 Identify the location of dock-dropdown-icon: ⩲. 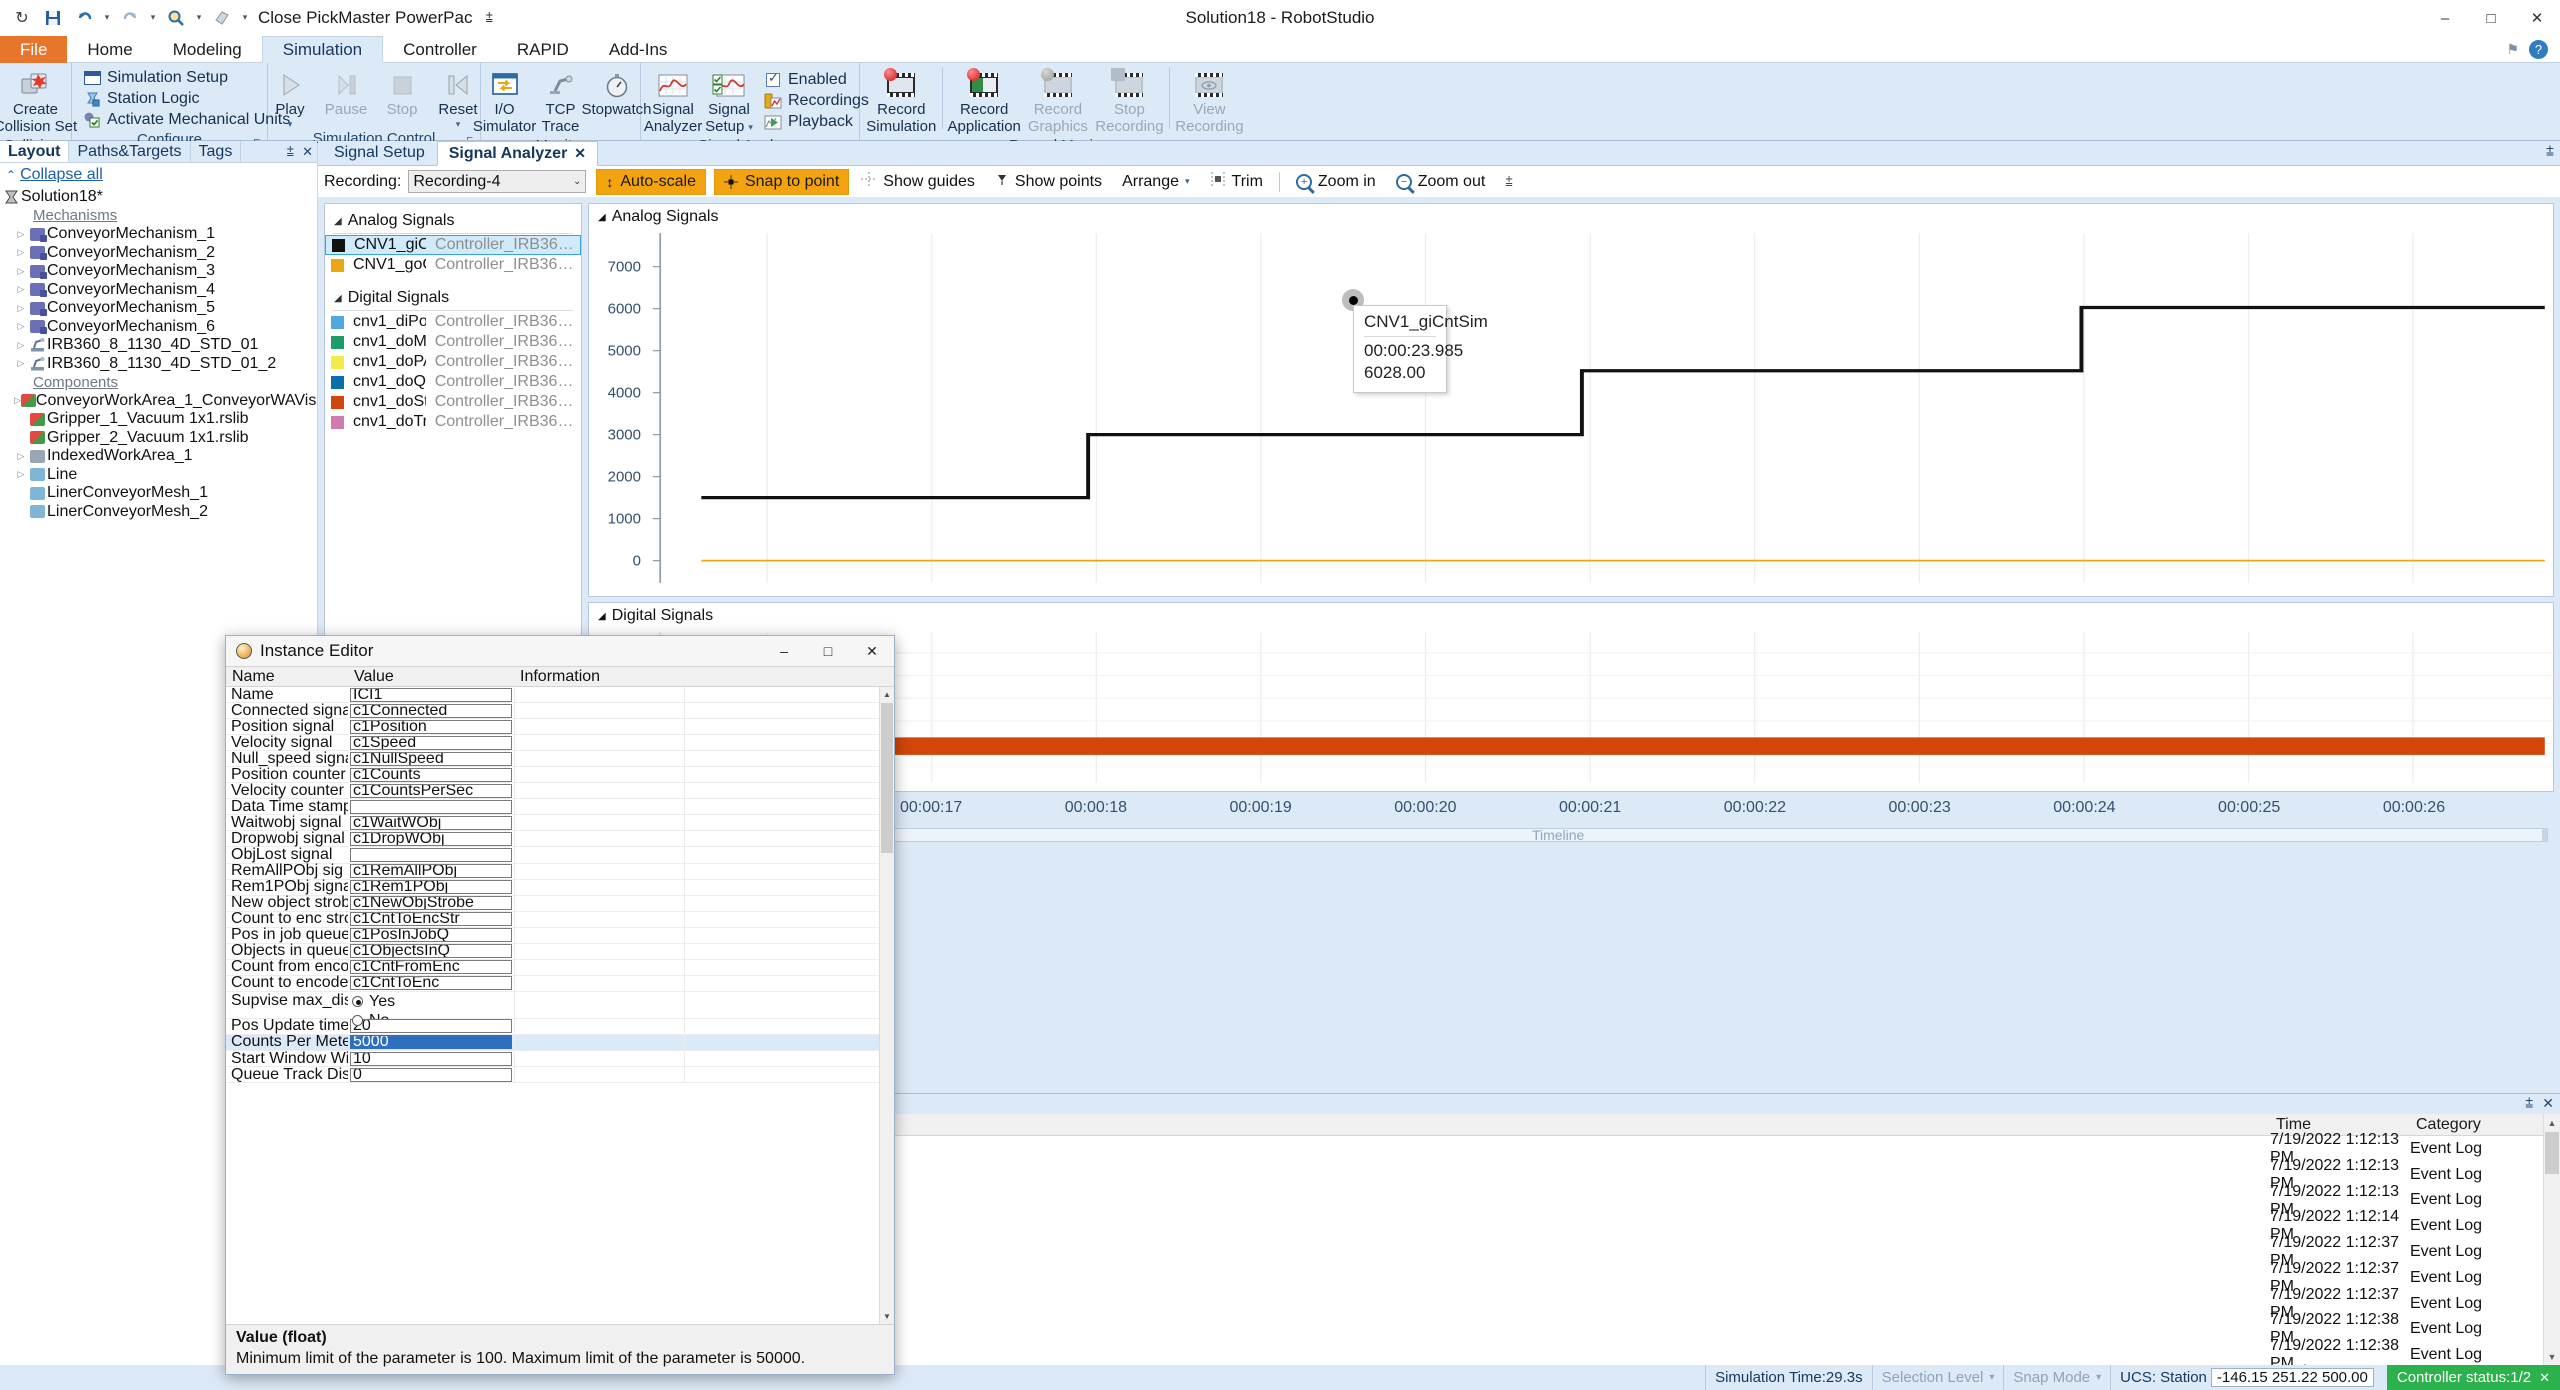
(2550, 151).